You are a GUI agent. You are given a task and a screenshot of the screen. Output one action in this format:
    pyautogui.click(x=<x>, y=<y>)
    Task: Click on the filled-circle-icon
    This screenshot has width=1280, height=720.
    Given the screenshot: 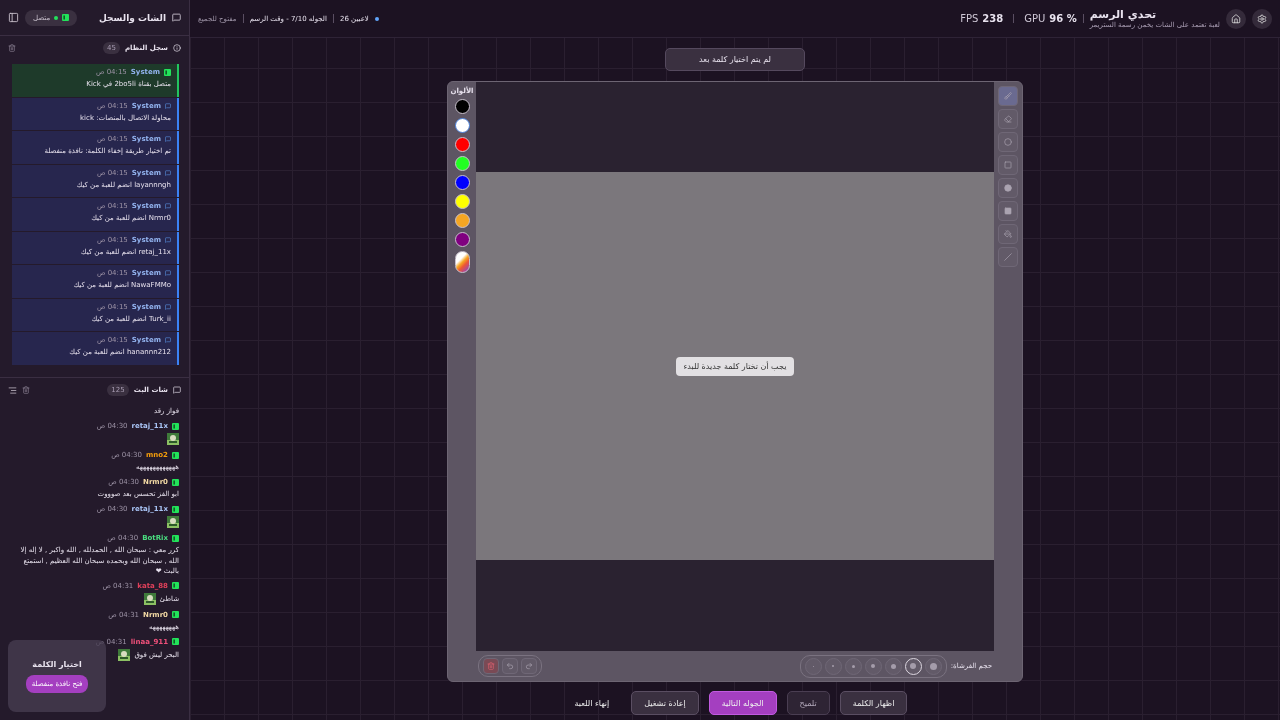 What is the action you would take?
    pyautogui.click(x=1008, y=188)
    